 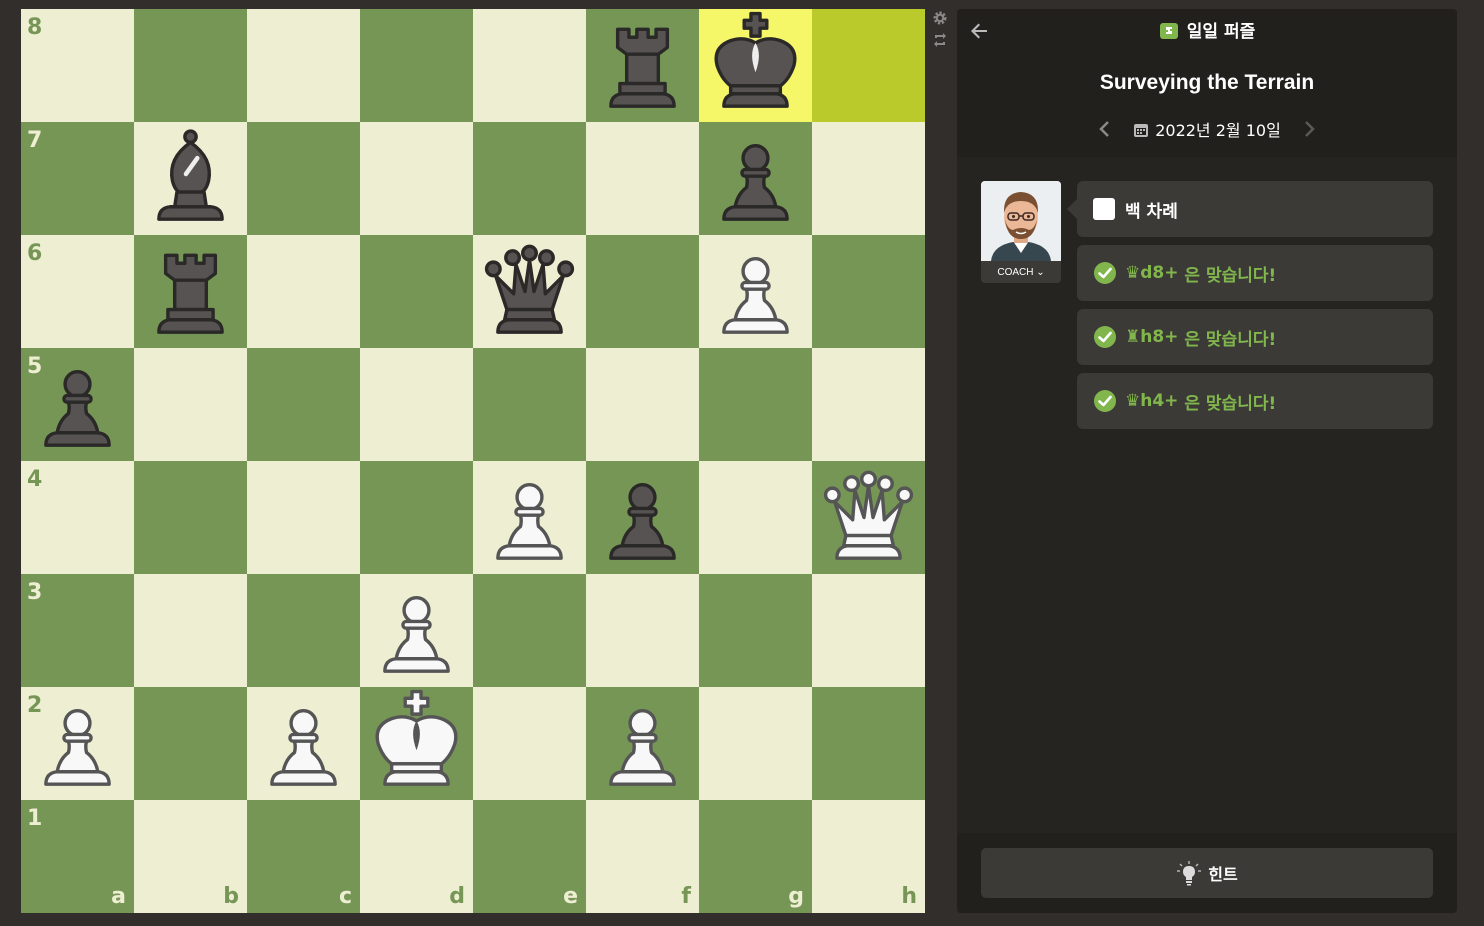 I want to click on correct-text: 은 맞습니다!, so click(x=1230, y=275).